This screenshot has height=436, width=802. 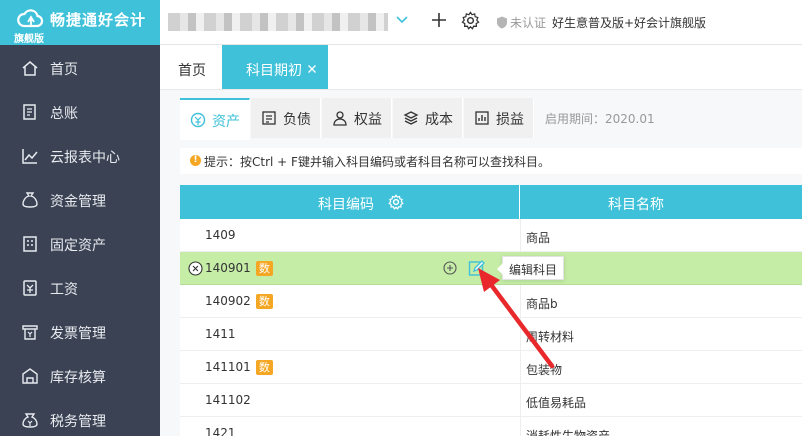 I want to click on table-row: 1421 消耗性生物资产, so click(x=491, y=426).